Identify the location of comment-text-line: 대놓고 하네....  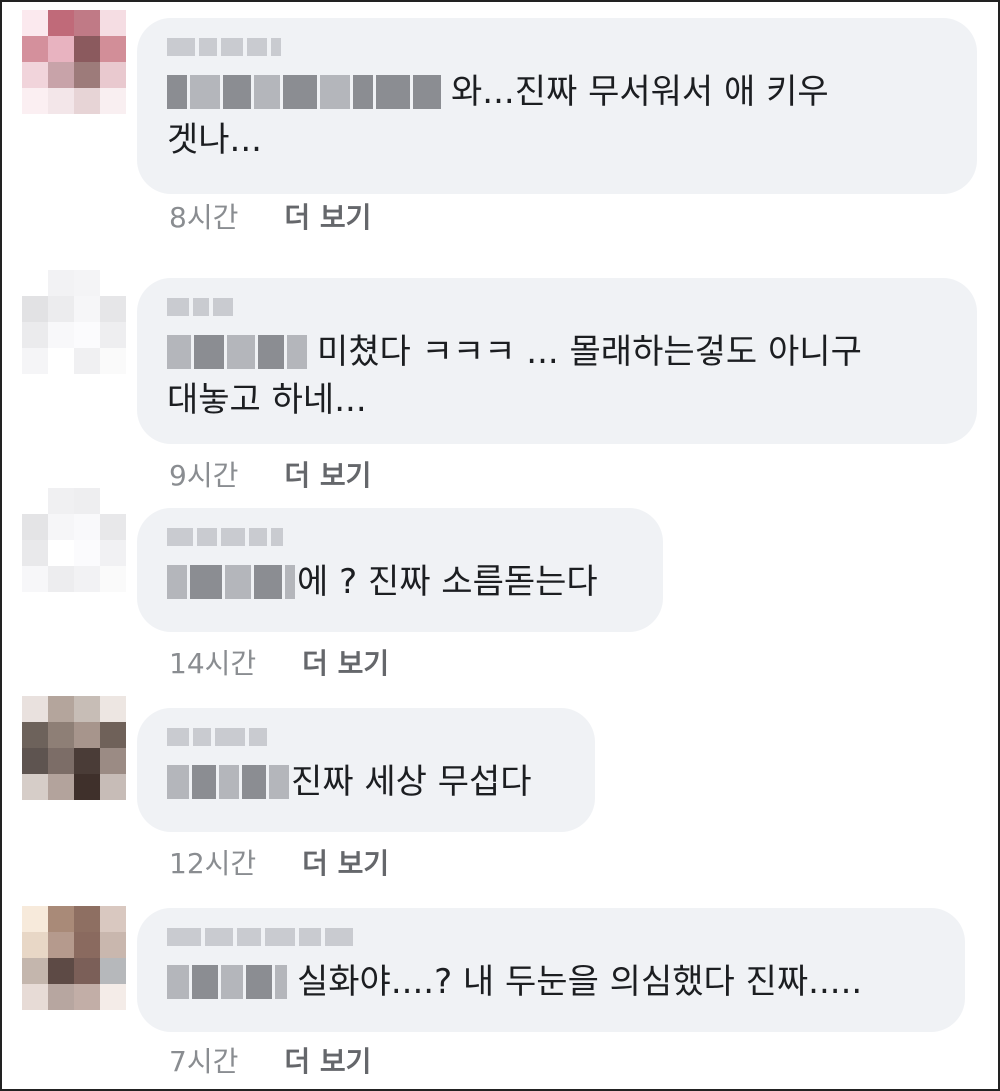
(557, 400).